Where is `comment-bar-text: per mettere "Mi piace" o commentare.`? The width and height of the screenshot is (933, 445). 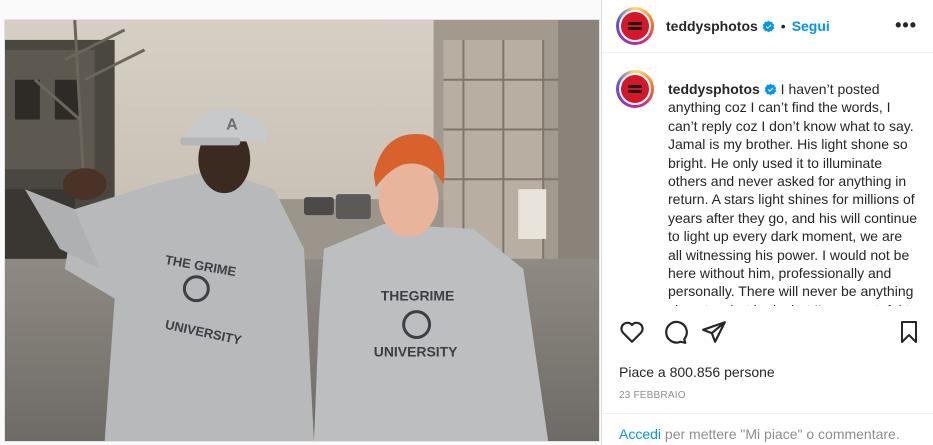
comment-bar-text: per mettere "Mi piace" o commentare. is located at coordinates (780, 434).